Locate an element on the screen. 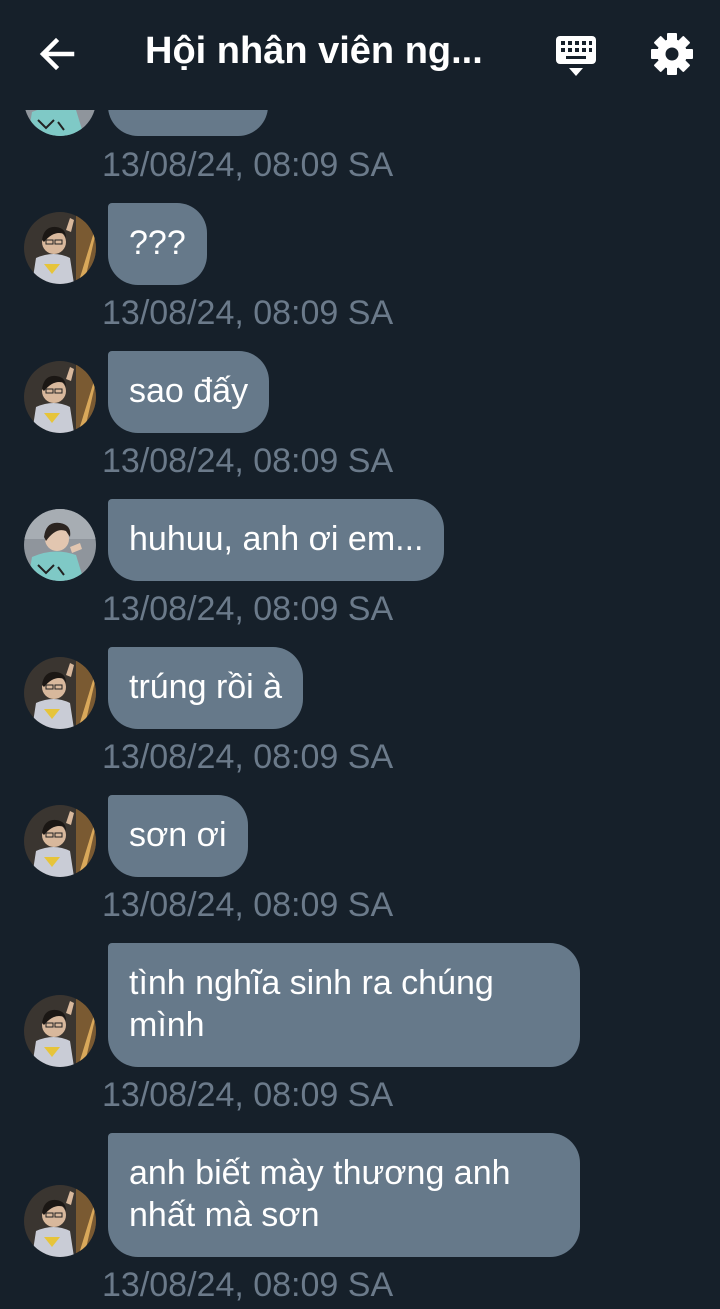  message-text: tình nghĩa sinh ra chúng mình is located at coordinates (311, 1004).